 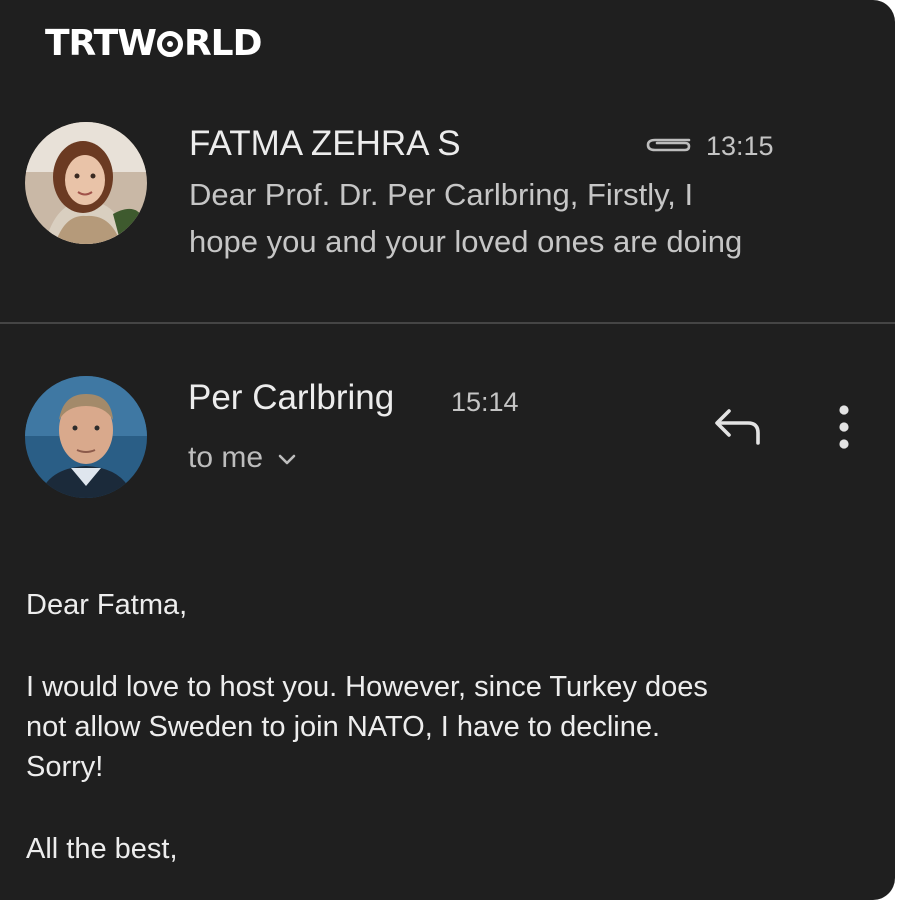 I want to click on chevron-down-icon, so click(x=287, y=458).